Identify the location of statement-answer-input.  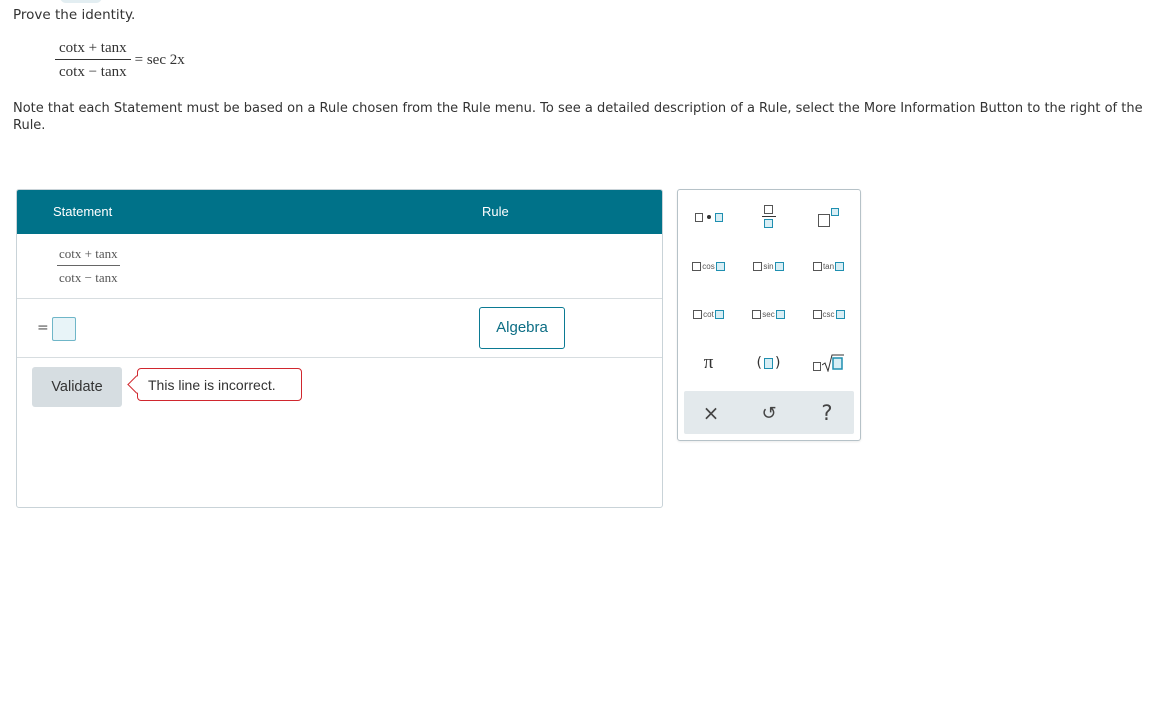
(64, 329).